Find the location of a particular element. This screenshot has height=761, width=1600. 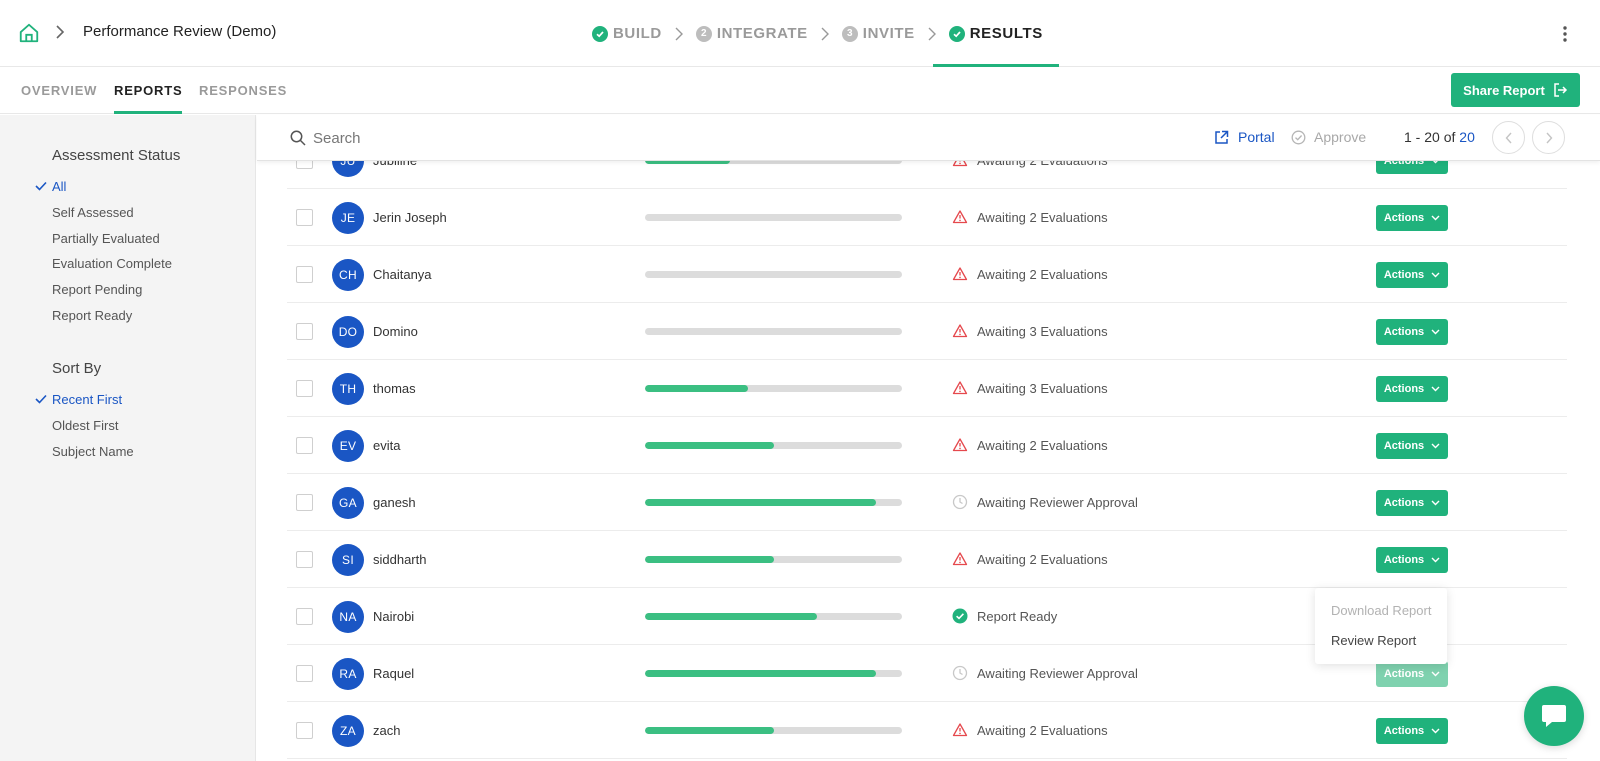

avatar: JE is located at coordinates (348, 218).